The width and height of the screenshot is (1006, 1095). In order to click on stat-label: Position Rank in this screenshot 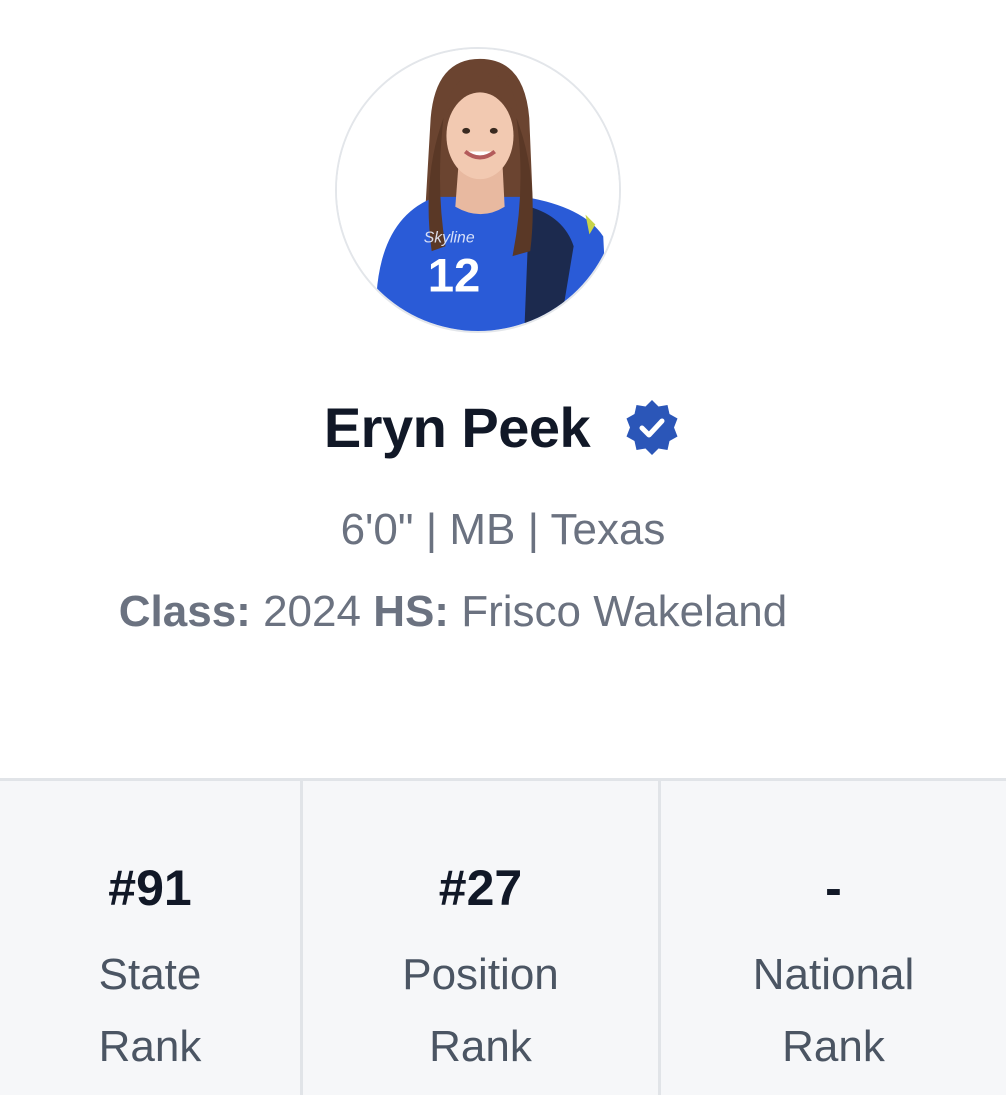, I will do `click(480, 1010)`.